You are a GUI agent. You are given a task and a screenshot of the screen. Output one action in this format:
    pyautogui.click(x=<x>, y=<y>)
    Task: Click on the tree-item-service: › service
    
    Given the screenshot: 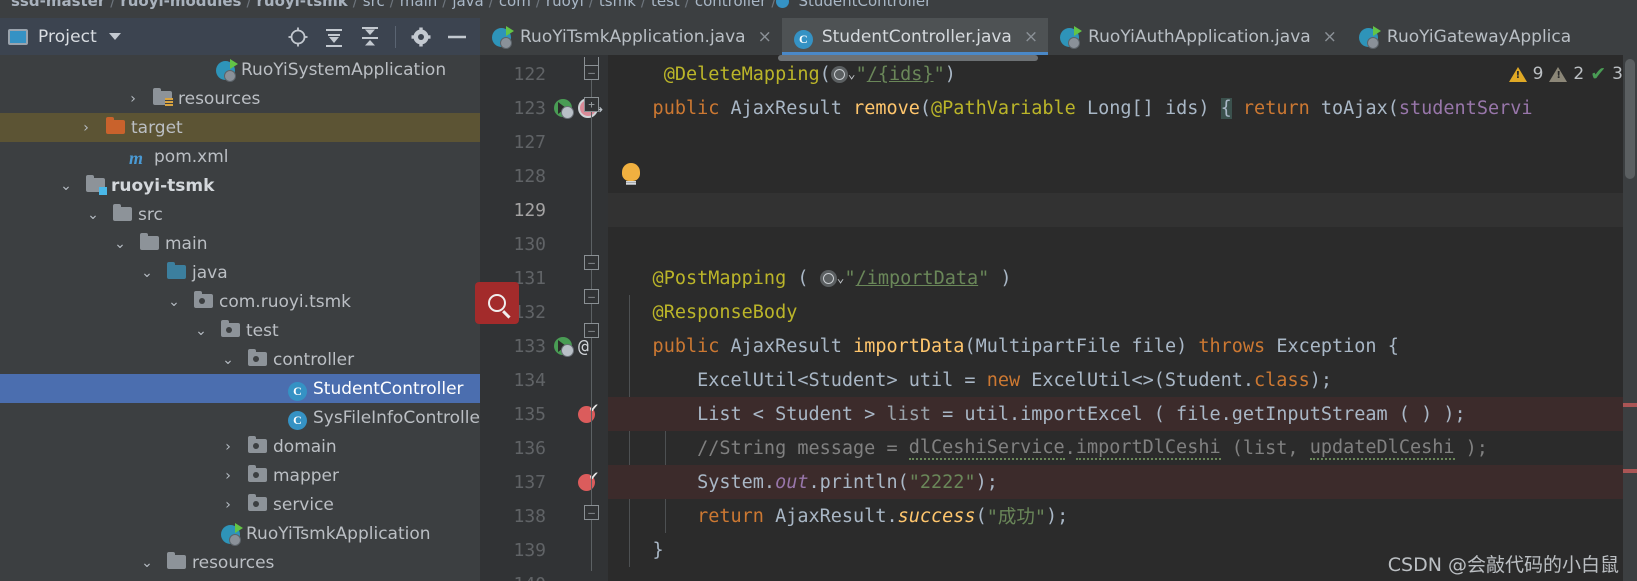 What is the action you would take?
    pyautogui.click(x=240, y=504)
    